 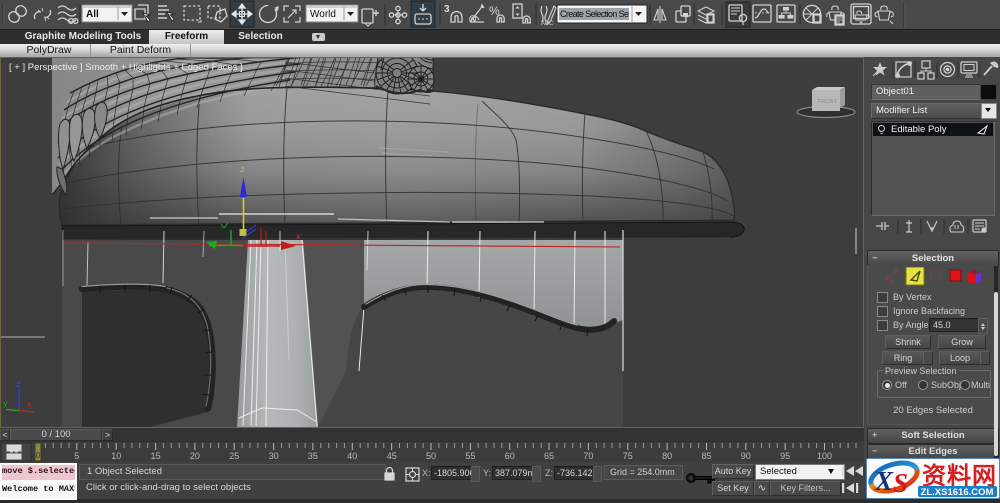 What do you see at coordinates (900, 483) in the screenshot?
I see `svg-text: S` at bounding box center [900, 483].